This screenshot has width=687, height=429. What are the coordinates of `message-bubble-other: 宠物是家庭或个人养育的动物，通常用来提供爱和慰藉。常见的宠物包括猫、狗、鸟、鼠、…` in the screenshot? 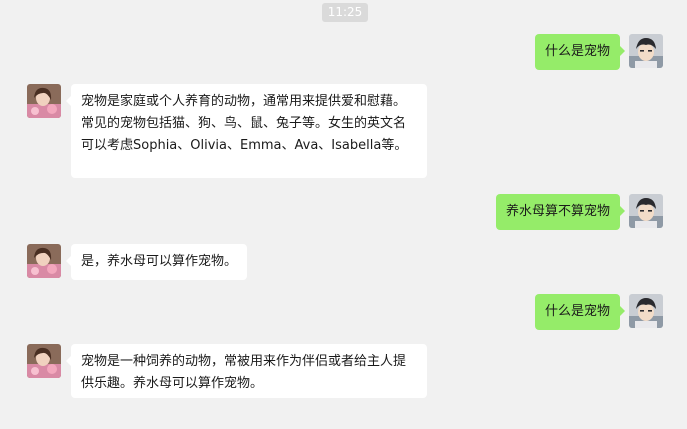 It's located at (246, 131).